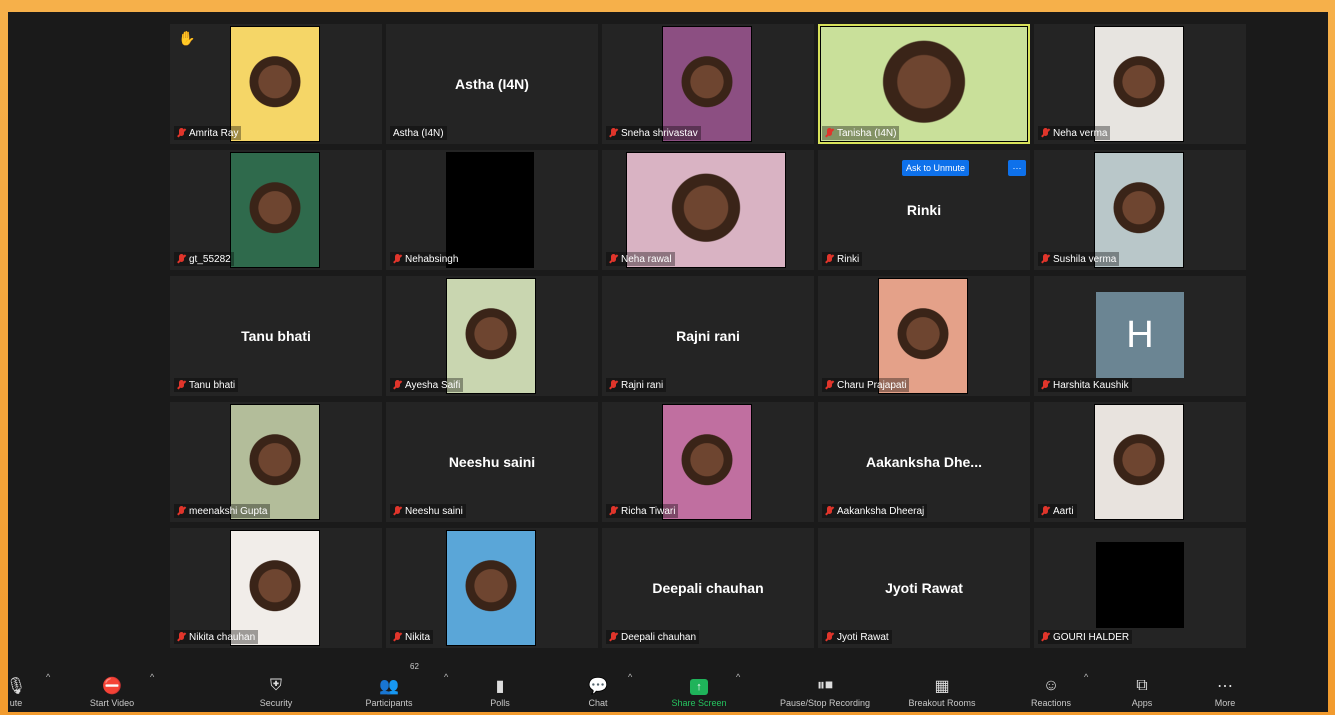  What do you see at coordinates (708, 588) in the screenshot?
I see `participant-tile: Deepali chauhan Deepali chauhan` at bounding box center [708, 588].